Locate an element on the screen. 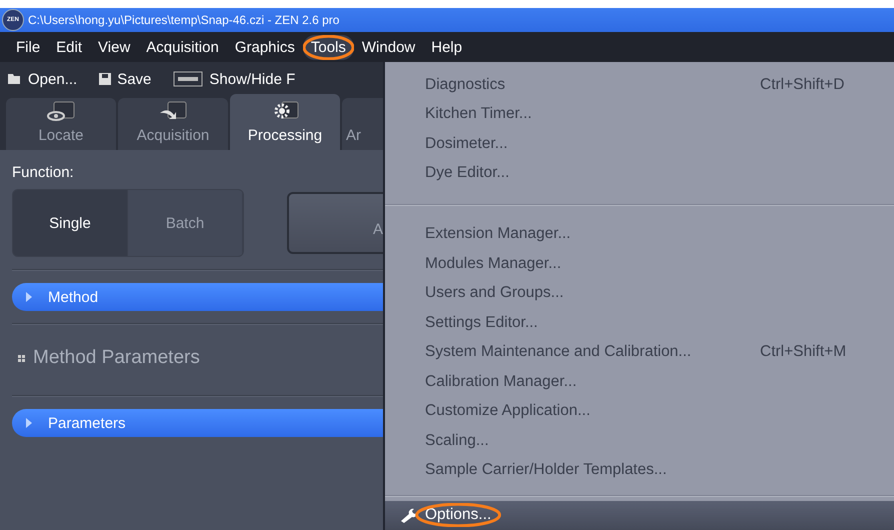  menu-item: View is located at coordinates (114, 47).